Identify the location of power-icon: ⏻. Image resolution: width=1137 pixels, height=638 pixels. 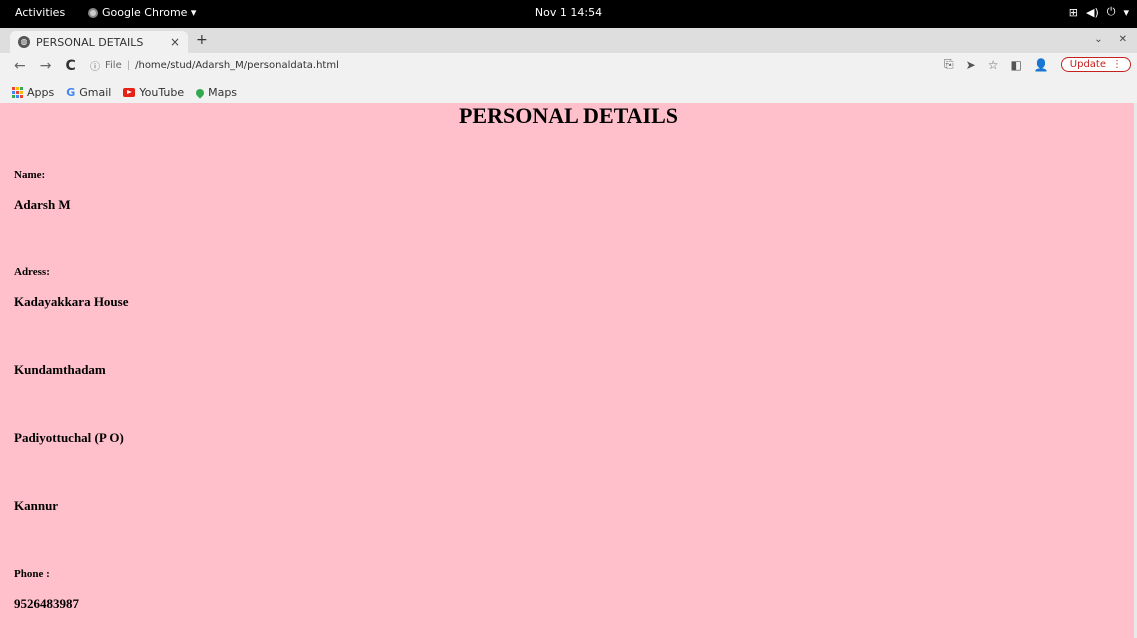
(1111, 11).